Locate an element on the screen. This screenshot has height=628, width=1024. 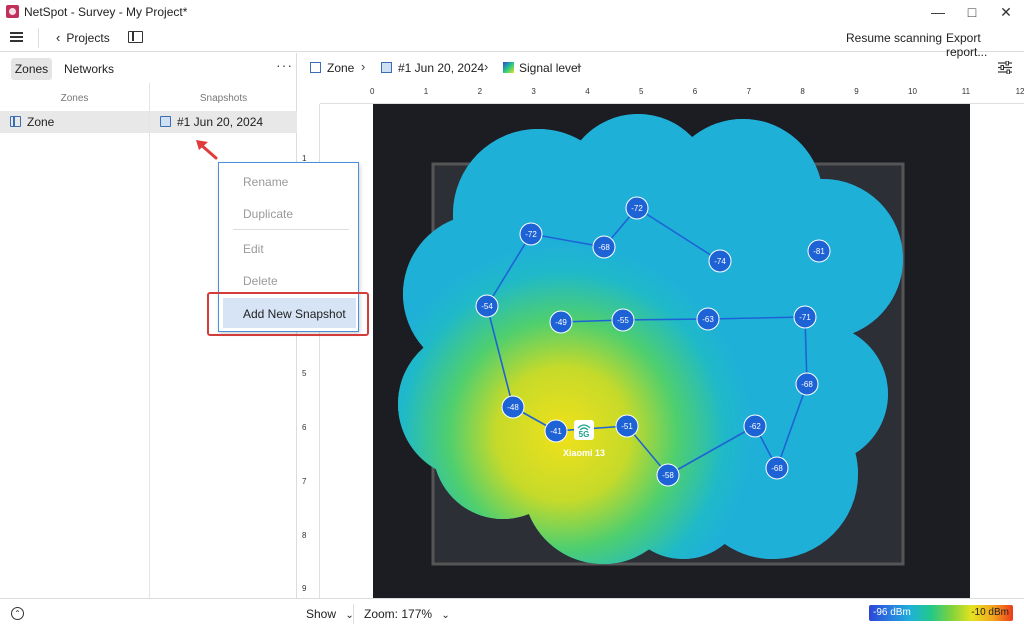
legend-min-label: -96 dBm is located at coordinates (892, 612).